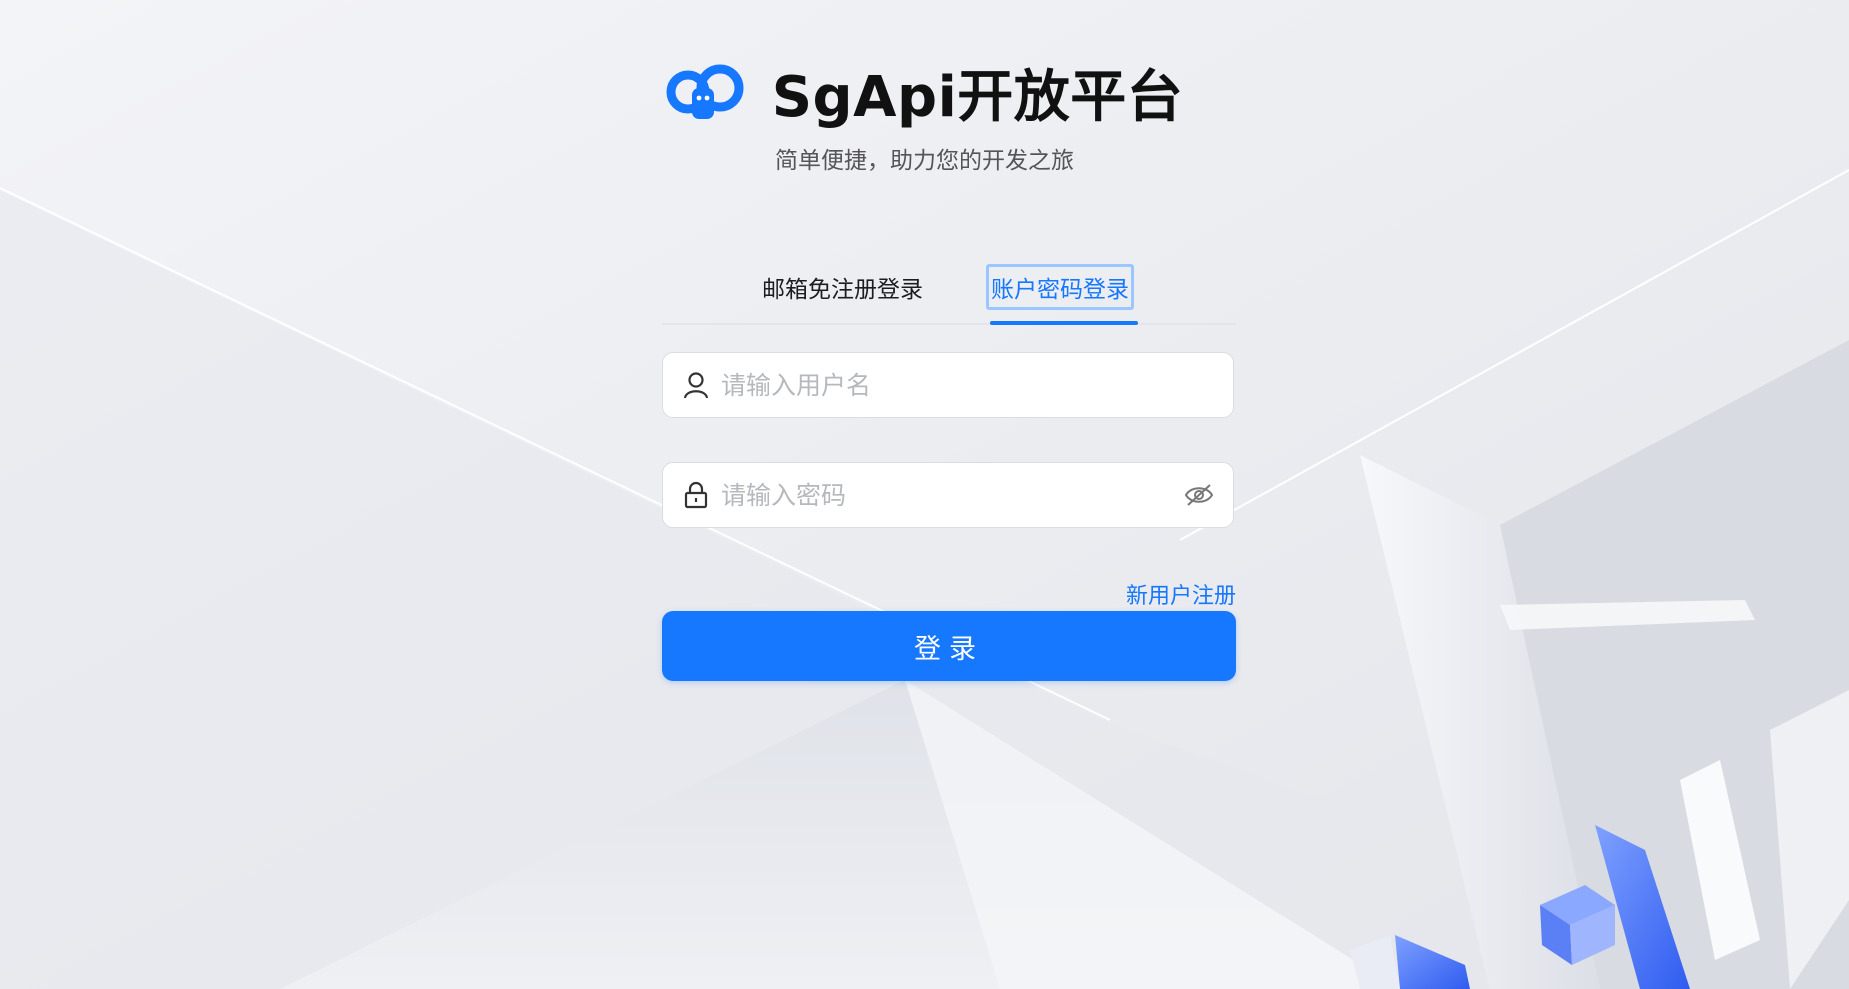 The height and width of the screenshot is (989, 1849). I want to click on register-link: 新用户注册, so click(1181, 594).